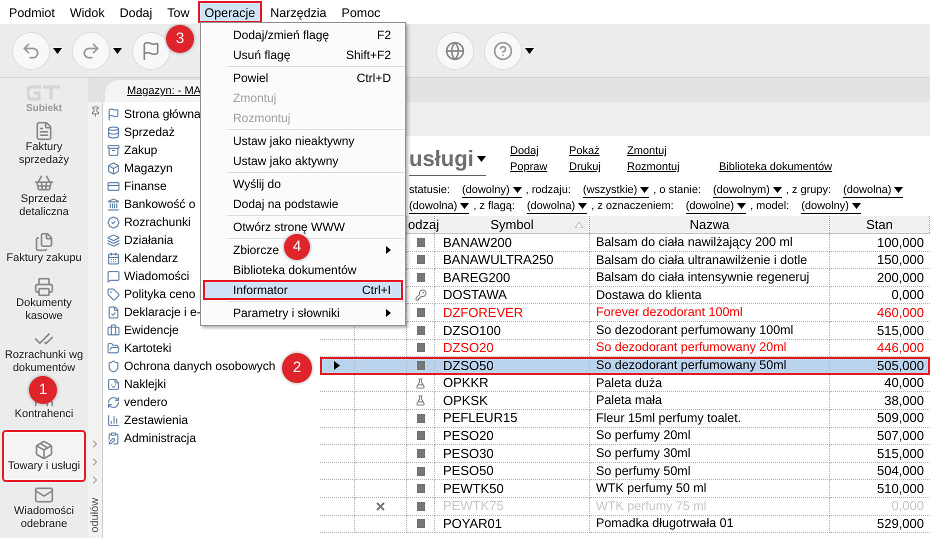 This screenshot has height=538, width=930. I want to click on table-cell: So dezodorant perfumowany 100ml, so click(695, 330).